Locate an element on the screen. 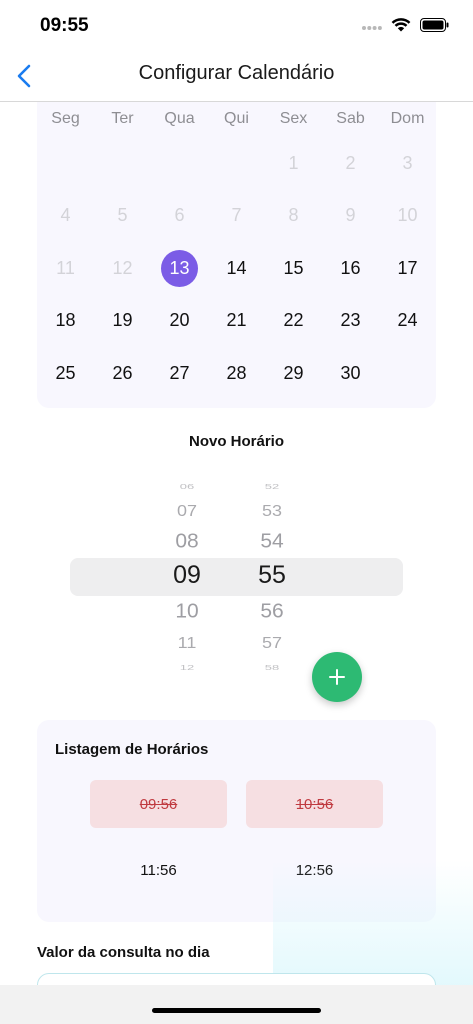 The image size is (473, 1024). time-slot: 12:56 is located at coordinates (314, 870).